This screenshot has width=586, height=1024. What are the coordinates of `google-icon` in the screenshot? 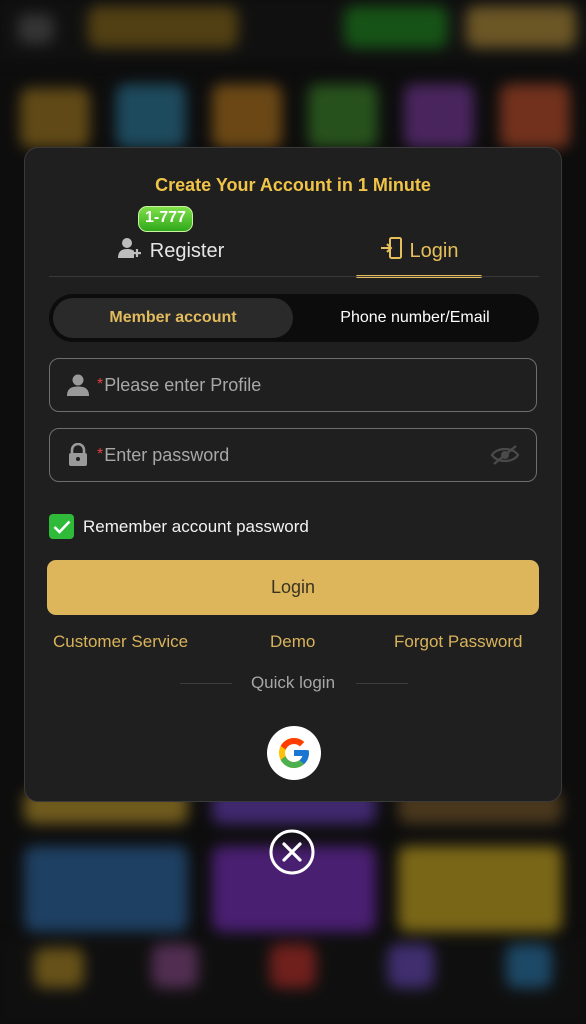 It's located at (294, 753).